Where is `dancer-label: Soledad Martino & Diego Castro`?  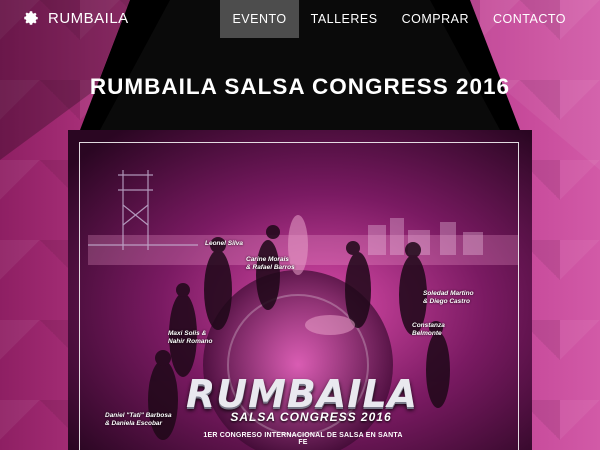 dancer-label: Soledad Martino & Diego Castro is located at coordinates (448, 297).